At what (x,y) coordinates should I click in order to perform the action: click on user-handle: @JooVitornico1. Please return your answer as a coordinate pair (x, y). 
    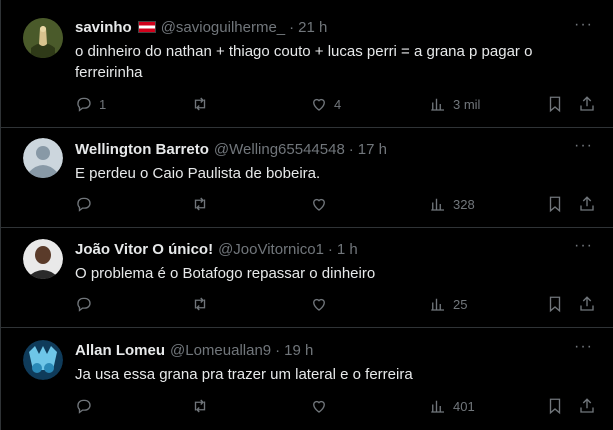
    Looking at the image, I should click on (271, 249).